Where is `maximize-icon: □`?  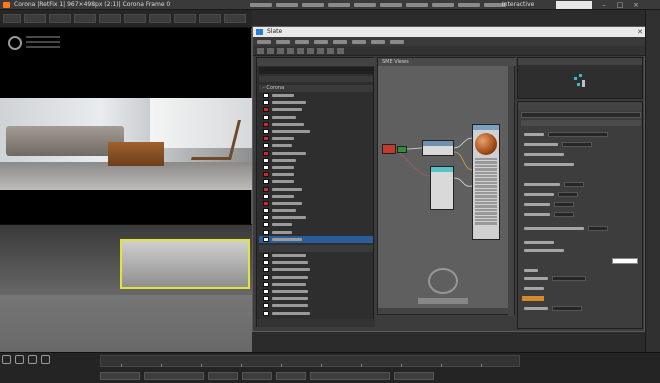
maximize-icon: □ is located at coordinates (620, 5).